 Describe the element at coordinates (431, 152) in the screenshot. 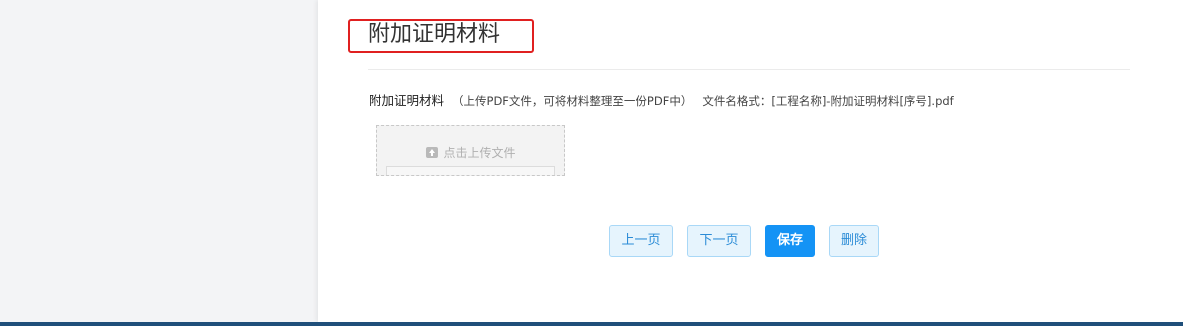

I see `upload-icon` at that location.